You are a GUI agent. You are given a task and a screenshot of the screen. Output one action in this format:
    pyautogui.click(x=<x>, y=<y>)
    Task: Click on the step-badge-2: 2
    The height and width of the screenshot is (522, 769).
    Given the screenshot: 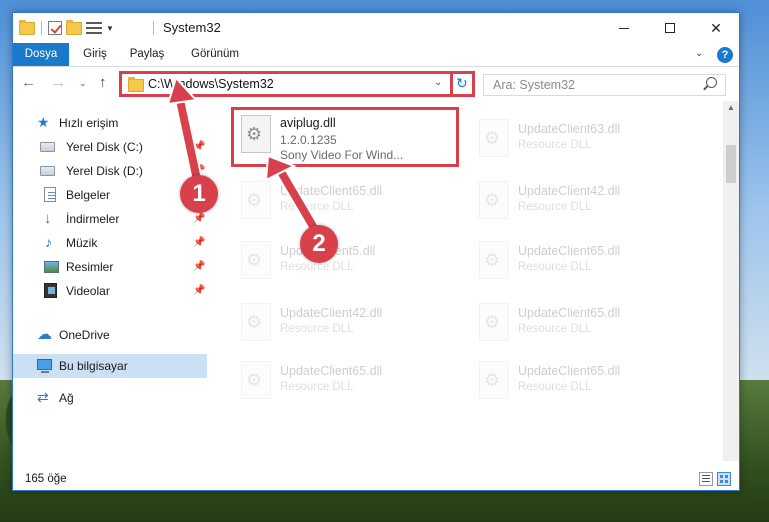 What is the action you would take?
    pyautogui.click(x=319, y=244)
    